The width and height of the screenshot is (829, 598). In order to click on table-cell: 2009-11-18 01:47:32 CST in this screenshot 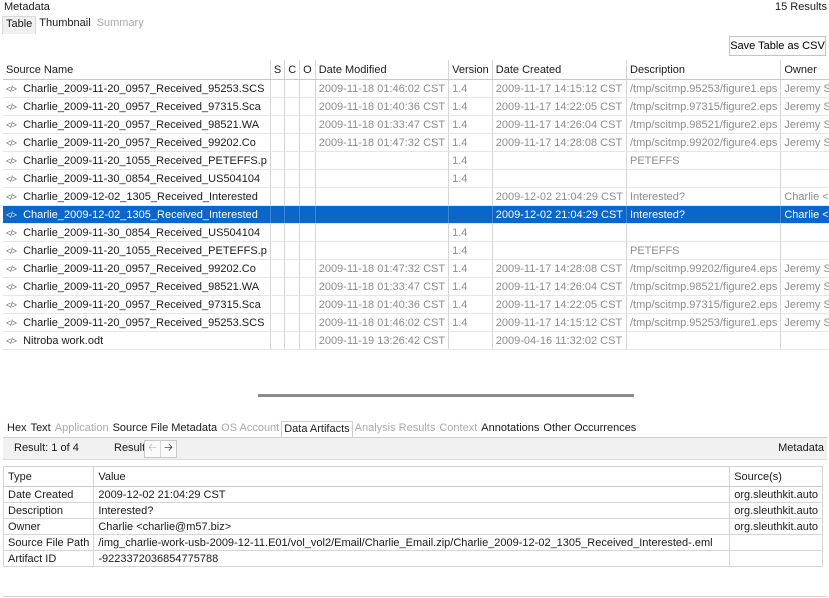, I will do `click(382, 142)`.